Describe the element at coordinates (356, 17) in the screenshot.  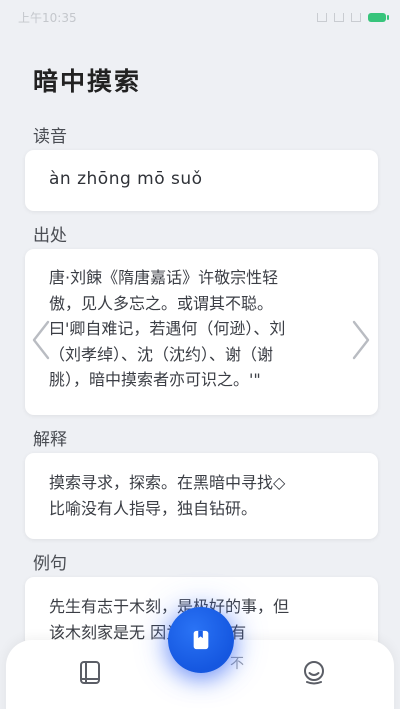
I see `alarm-icon` at that location.